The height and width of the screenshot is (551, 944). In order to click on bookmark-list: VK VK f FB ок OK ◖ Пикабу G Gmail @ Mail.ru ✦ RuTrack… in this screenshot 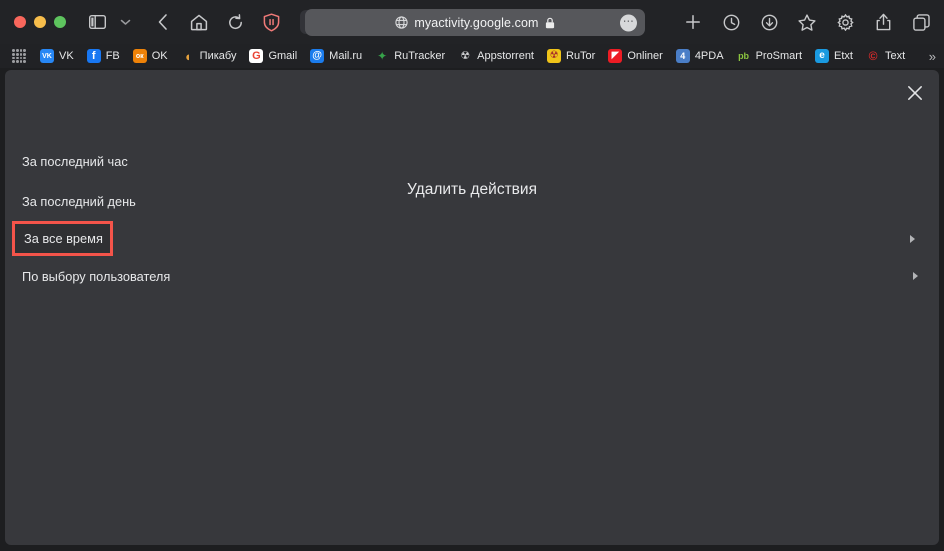, I will do `click(479, 56)`.